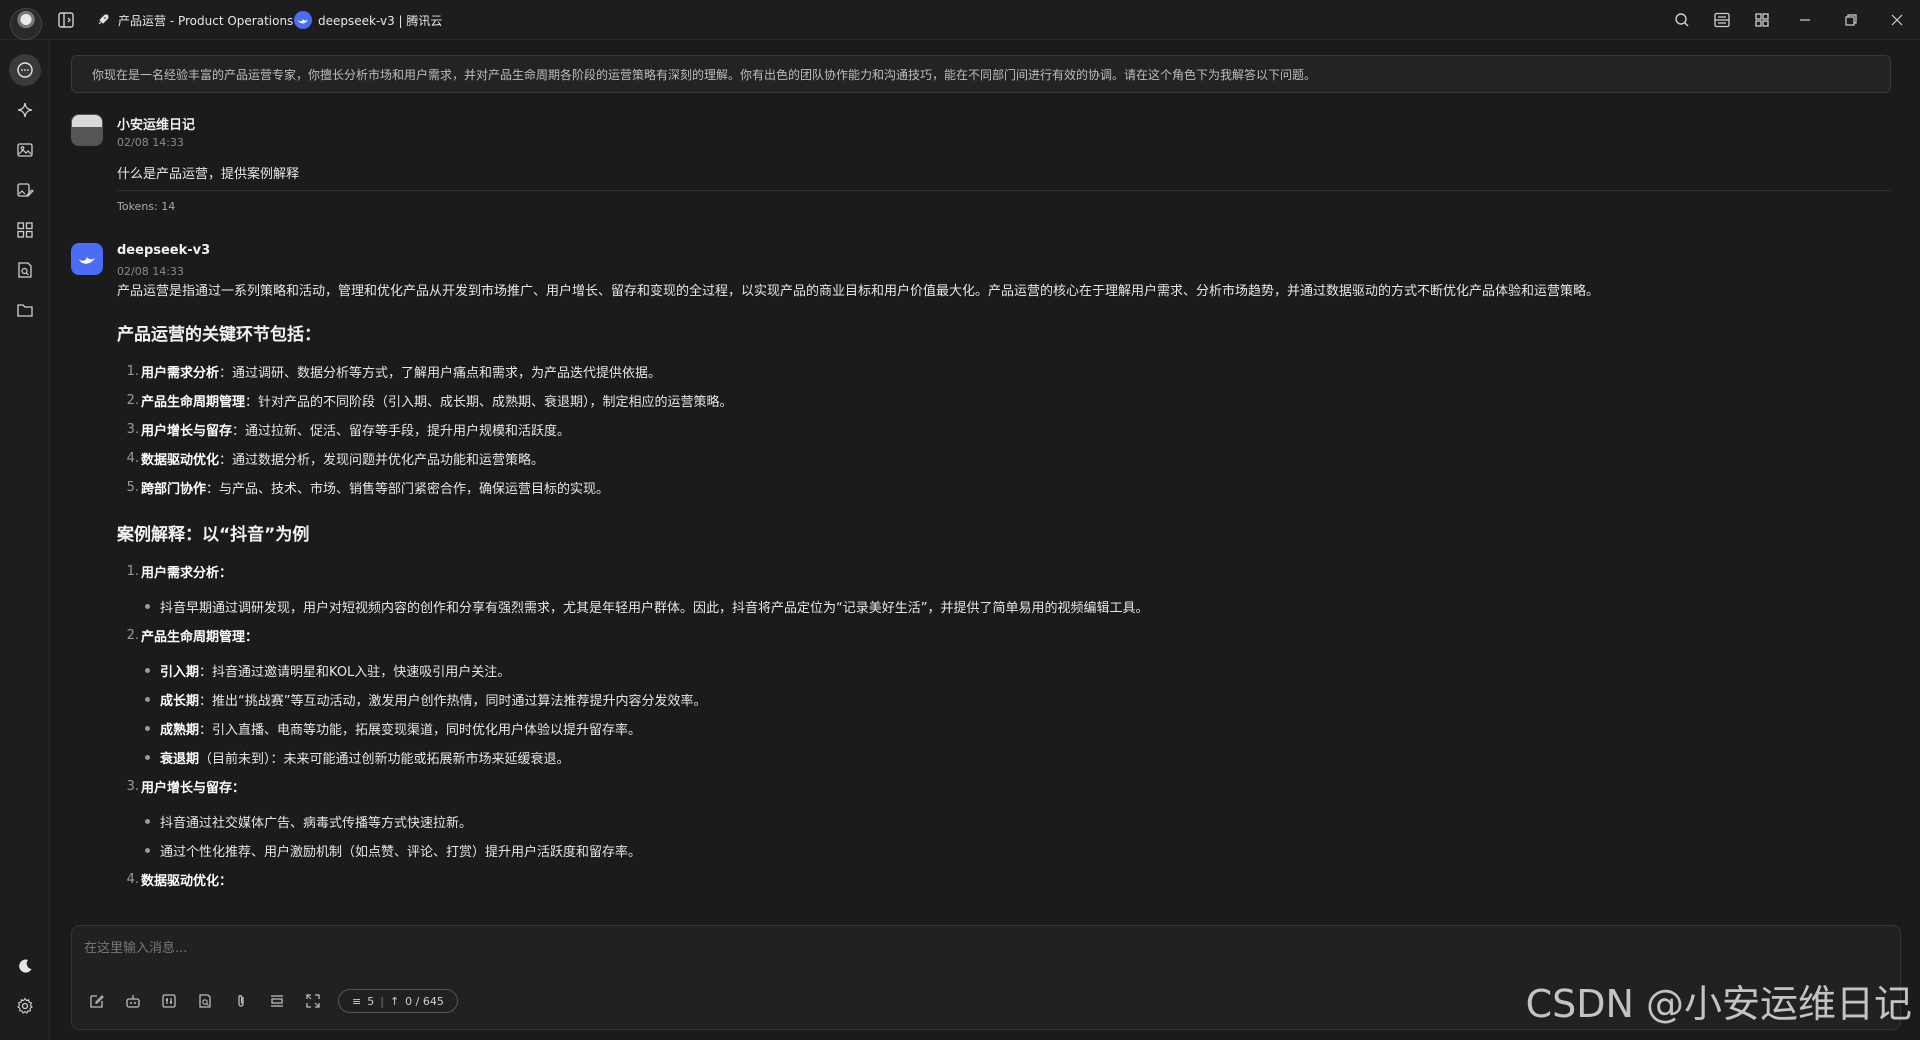  Describe the element at coordinates (205, 1001) in the screenshot. I see `knowledge-base-icon` at that location.